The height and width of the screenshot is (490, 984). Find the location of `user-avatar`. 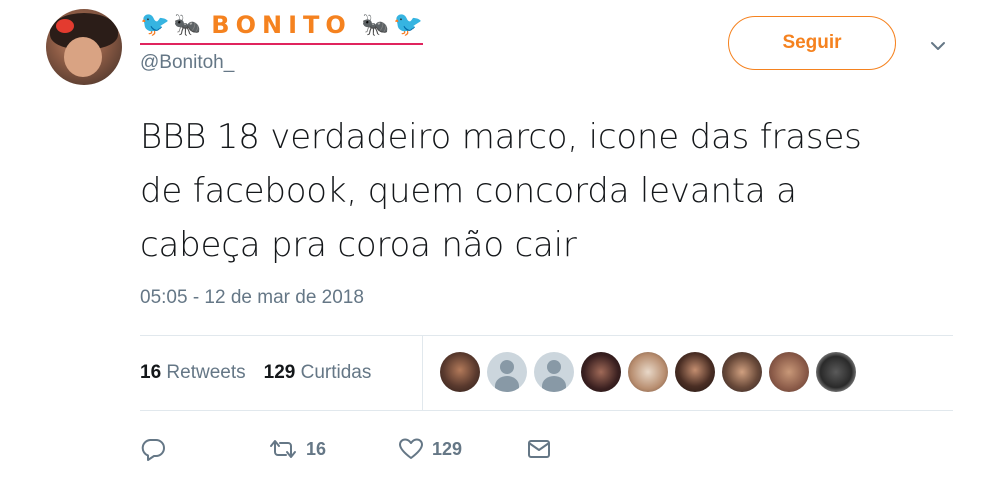

user-avatar is located at coordinates (84, 47).